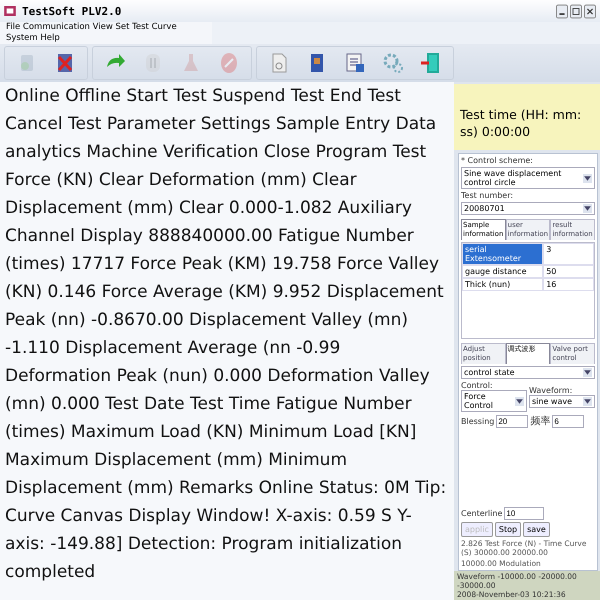 The height and width of the screenshot is (600, 600). What do you see at coordinates (568, 421) in the screenshot?
I see `frequency-field: 6` at bounding box center [568, 421].